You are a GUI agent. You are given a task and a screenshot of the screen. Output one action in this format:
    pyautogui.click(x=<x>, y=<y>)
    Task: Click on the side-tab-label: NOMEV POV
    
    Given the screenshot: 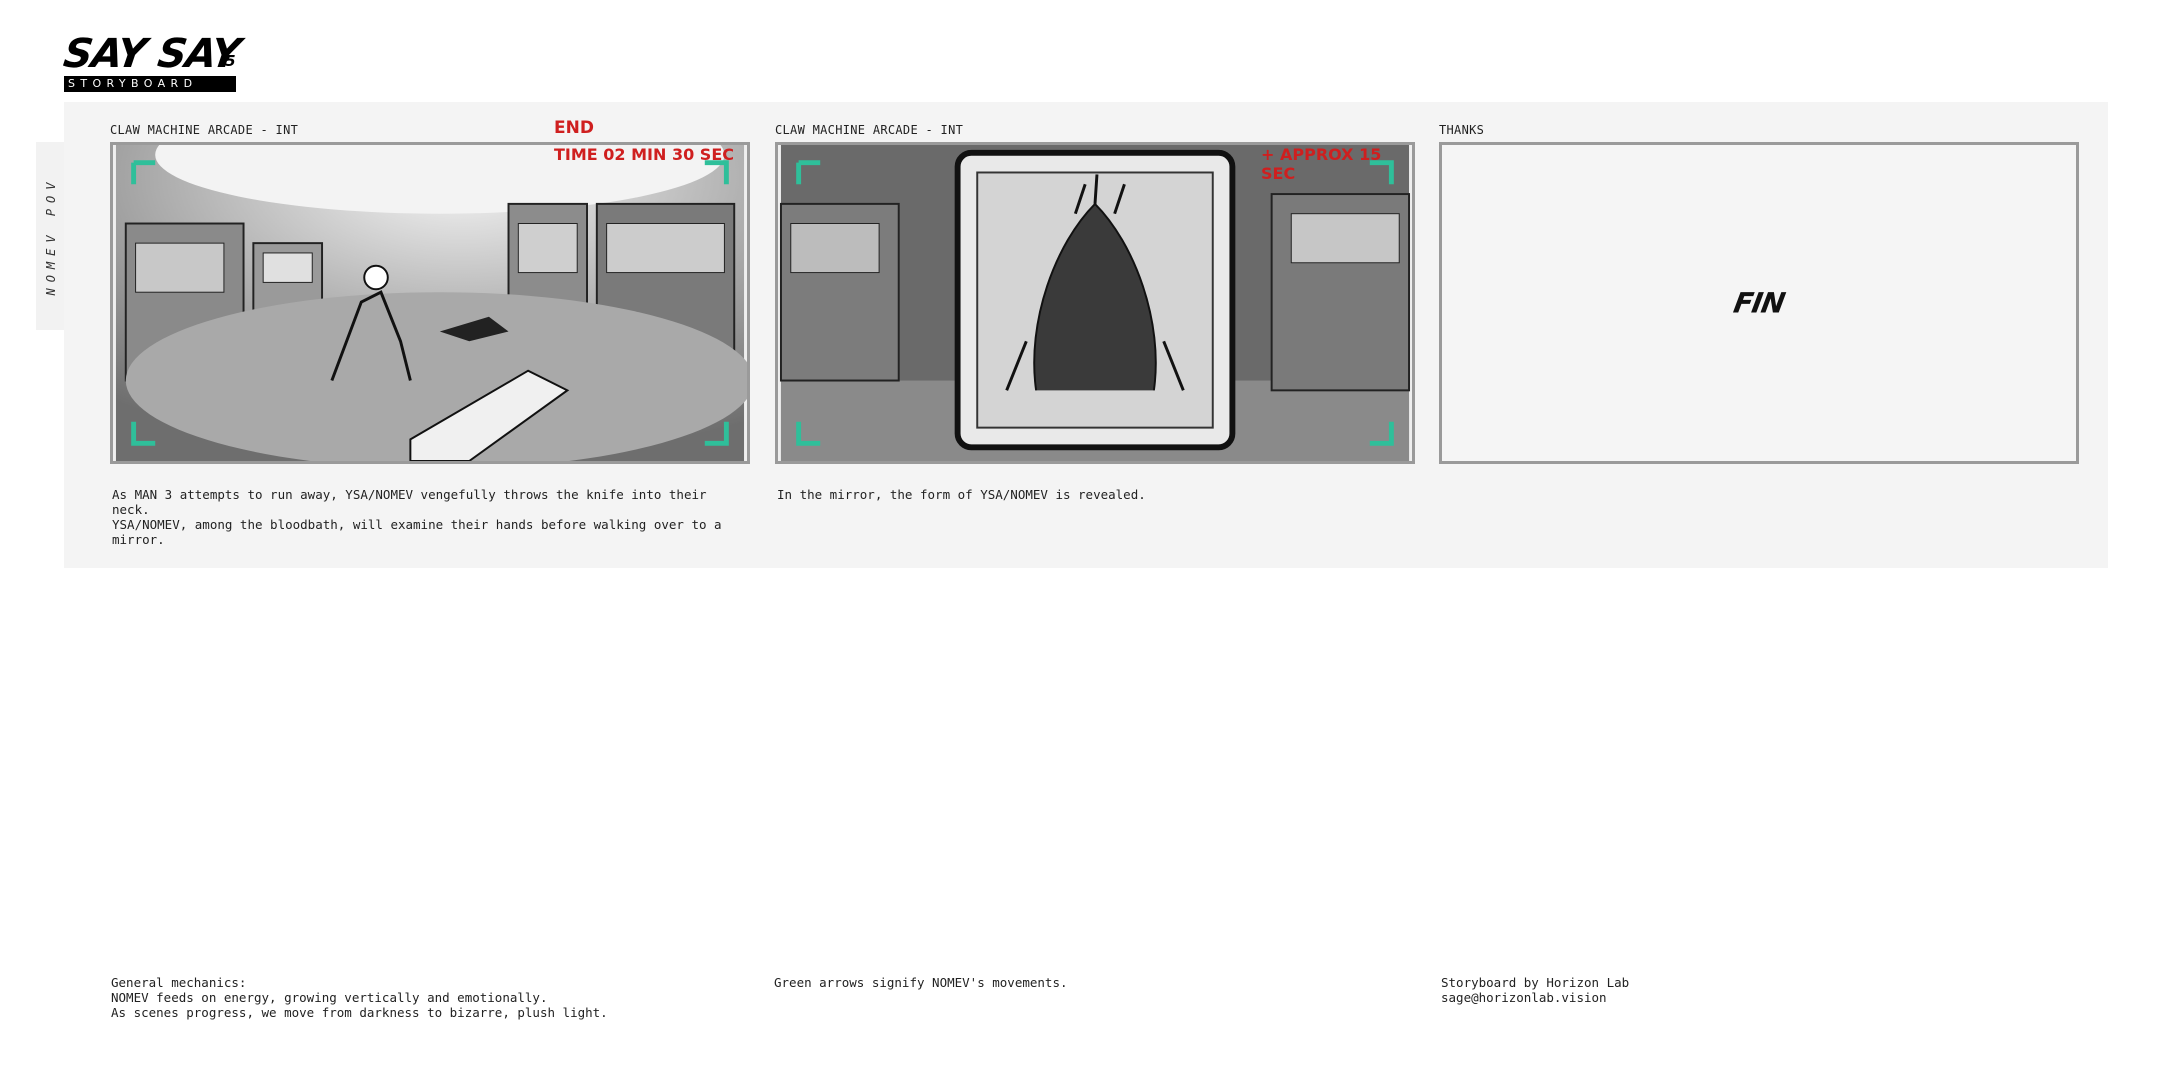 What is the action you would take?
    pyautogui.click(x=51, y=236)
    